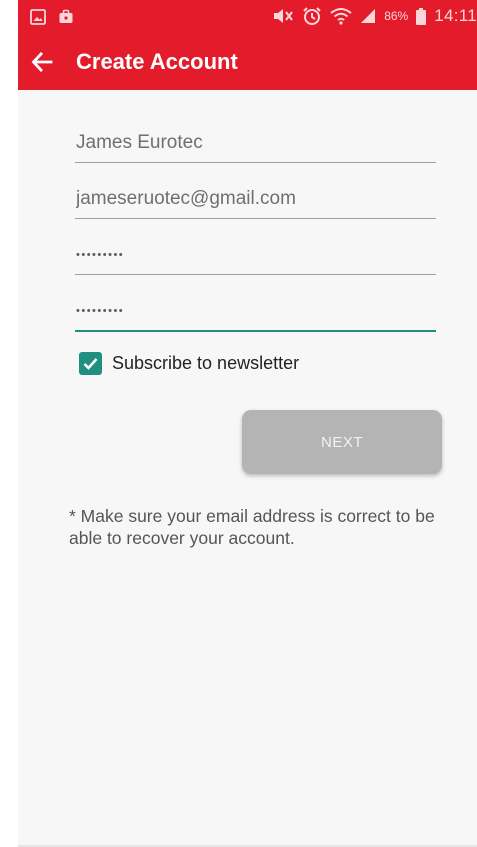  What do you see at coordinates (368, 16) in the screenshot?
I see `signal-icon` at bounding box center [368, 16].